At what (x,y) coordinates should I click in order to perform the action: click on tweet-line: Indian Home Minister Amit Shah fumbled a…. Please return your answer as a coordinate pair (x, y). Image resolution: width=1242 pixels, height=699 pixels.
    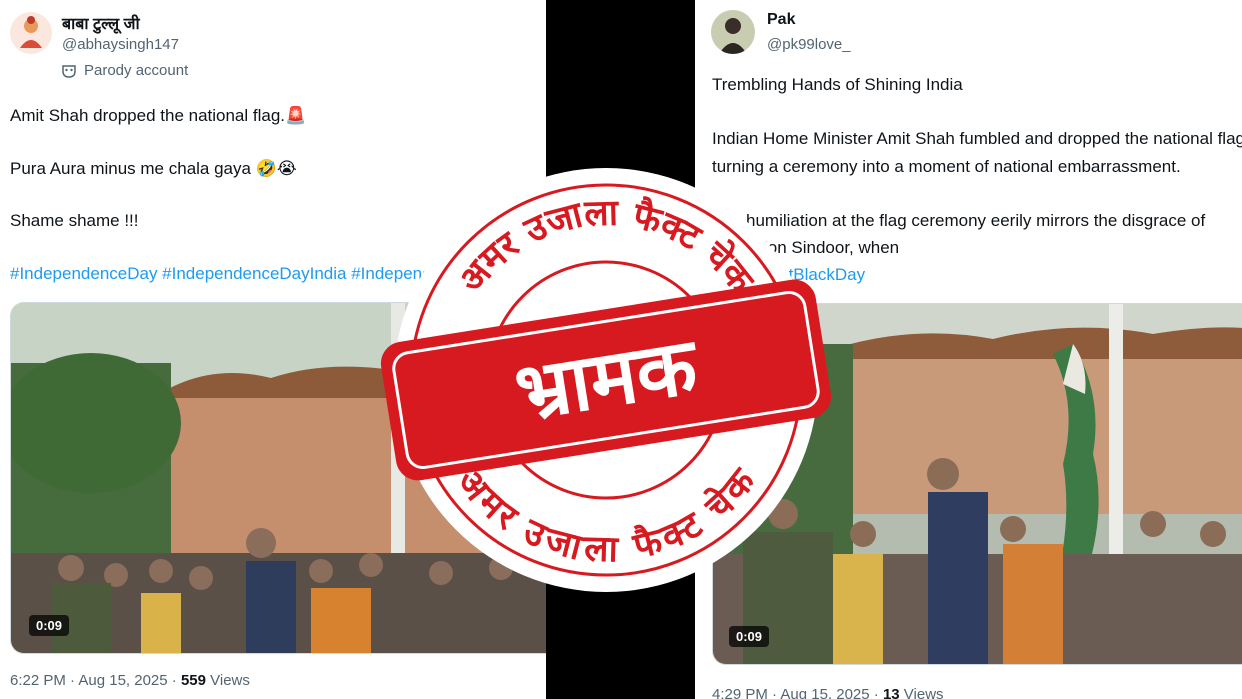
    Looking at the image, I should click on (977, 138).